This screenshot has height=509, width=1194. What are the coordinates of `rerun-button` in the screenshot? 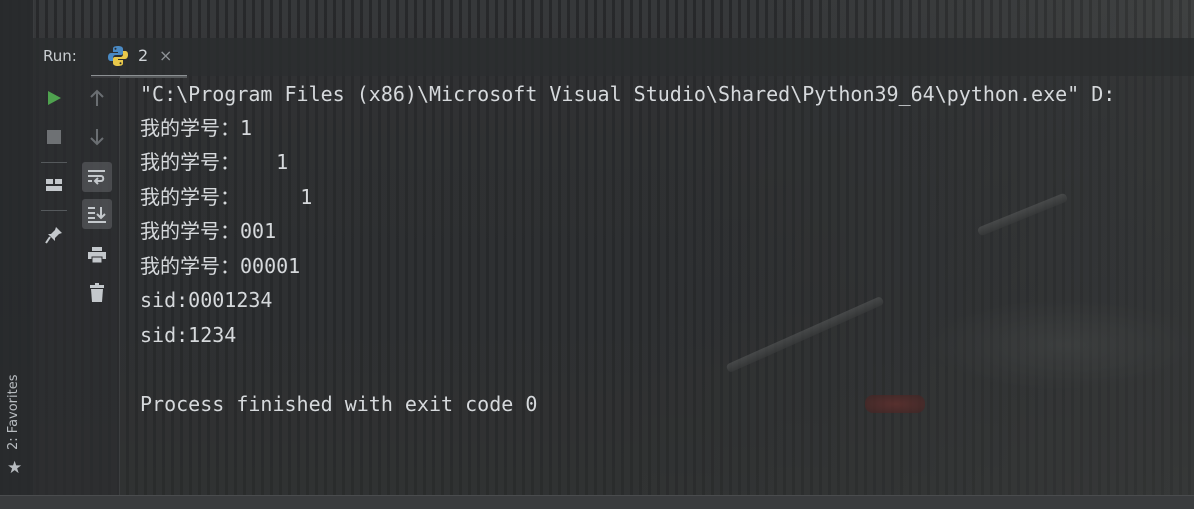 It's located at (54, 98).